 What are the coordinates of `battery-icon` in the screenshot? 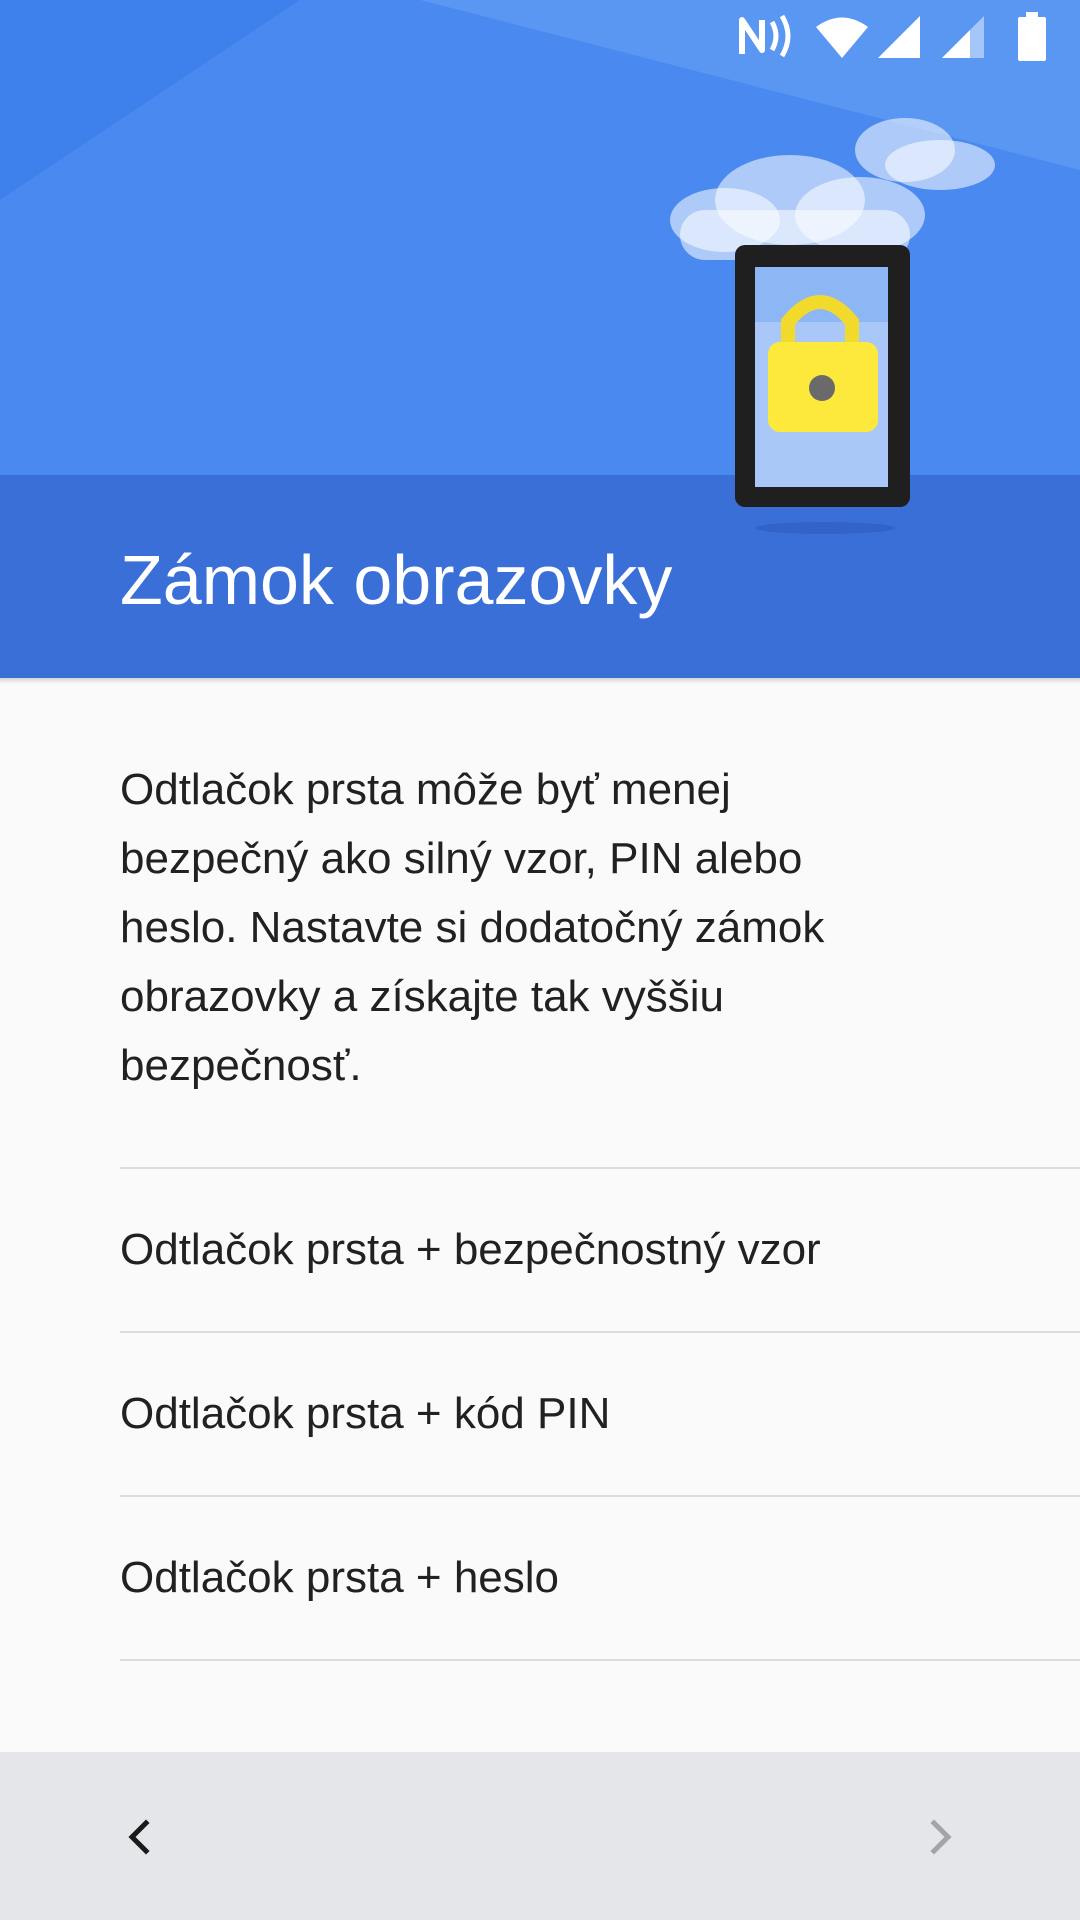 It's located at (1032, 36).